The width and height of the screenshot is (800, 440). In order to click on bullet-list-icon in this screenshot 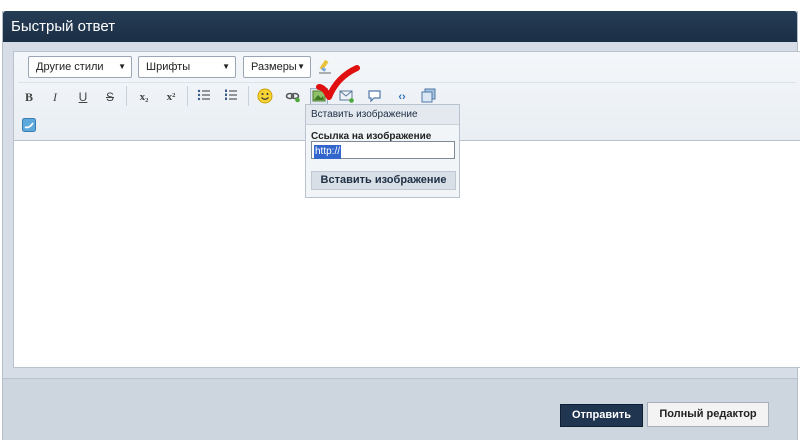, I will do `click(203, 95)`.